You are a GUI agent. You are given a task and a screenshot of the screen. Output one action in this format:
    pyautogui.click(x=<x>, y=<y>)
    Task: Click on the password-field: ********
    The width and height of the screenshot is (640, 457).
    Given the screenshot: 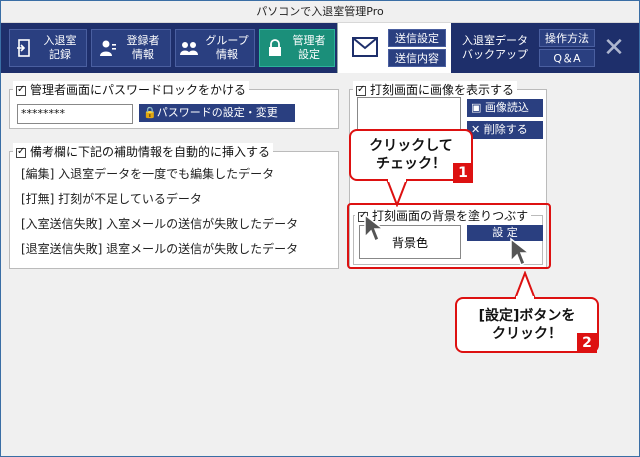 What is the action you would take?
    pyautogui.click(x=75, y=114)
    